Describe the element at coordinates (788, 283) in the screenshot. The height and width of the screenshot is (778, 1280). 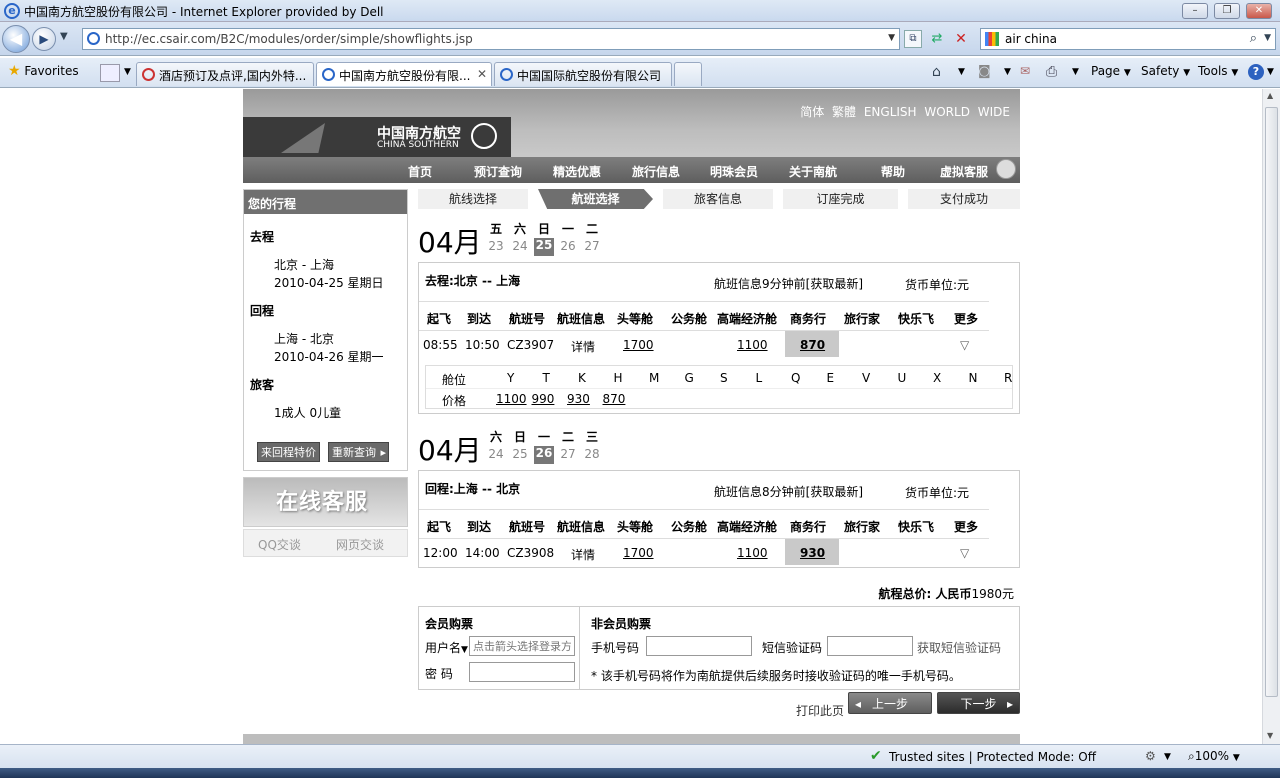
I see `flight-info-age: 航班信息9分钟前[获取最新]` at that location.